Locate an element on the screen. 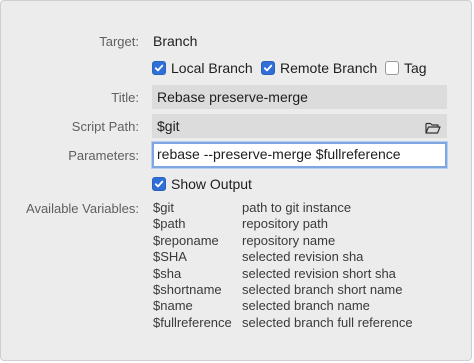 The height and width of the screenshot is (363, 474). variable-row: $shortname selected branch short name is located at coordinates (283, 290).